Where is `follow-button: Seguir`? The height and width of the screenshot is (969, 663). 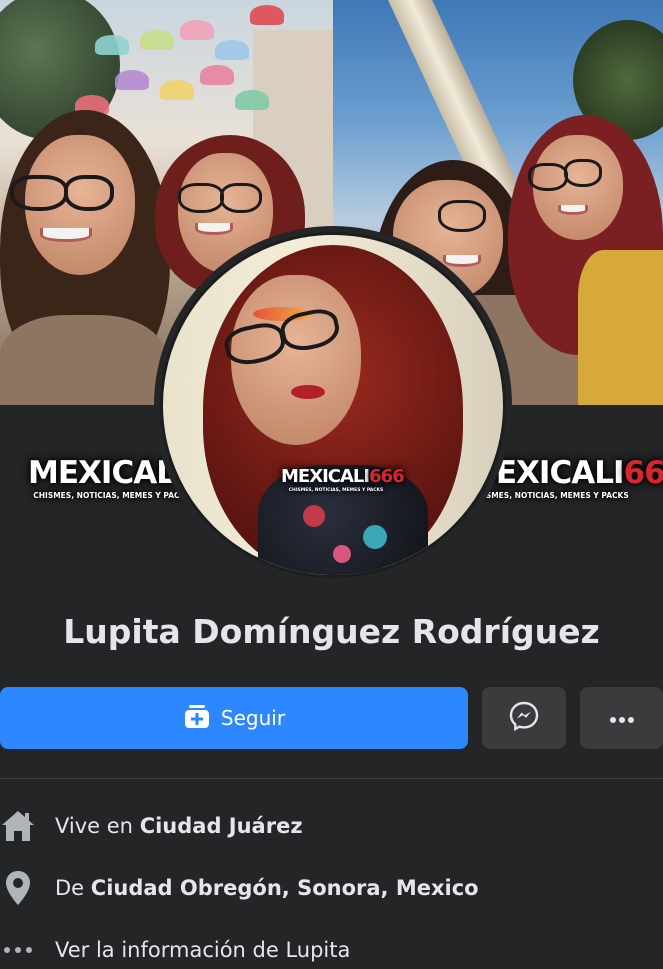 follow-button: Seguir is located at coordinates (234, 718).